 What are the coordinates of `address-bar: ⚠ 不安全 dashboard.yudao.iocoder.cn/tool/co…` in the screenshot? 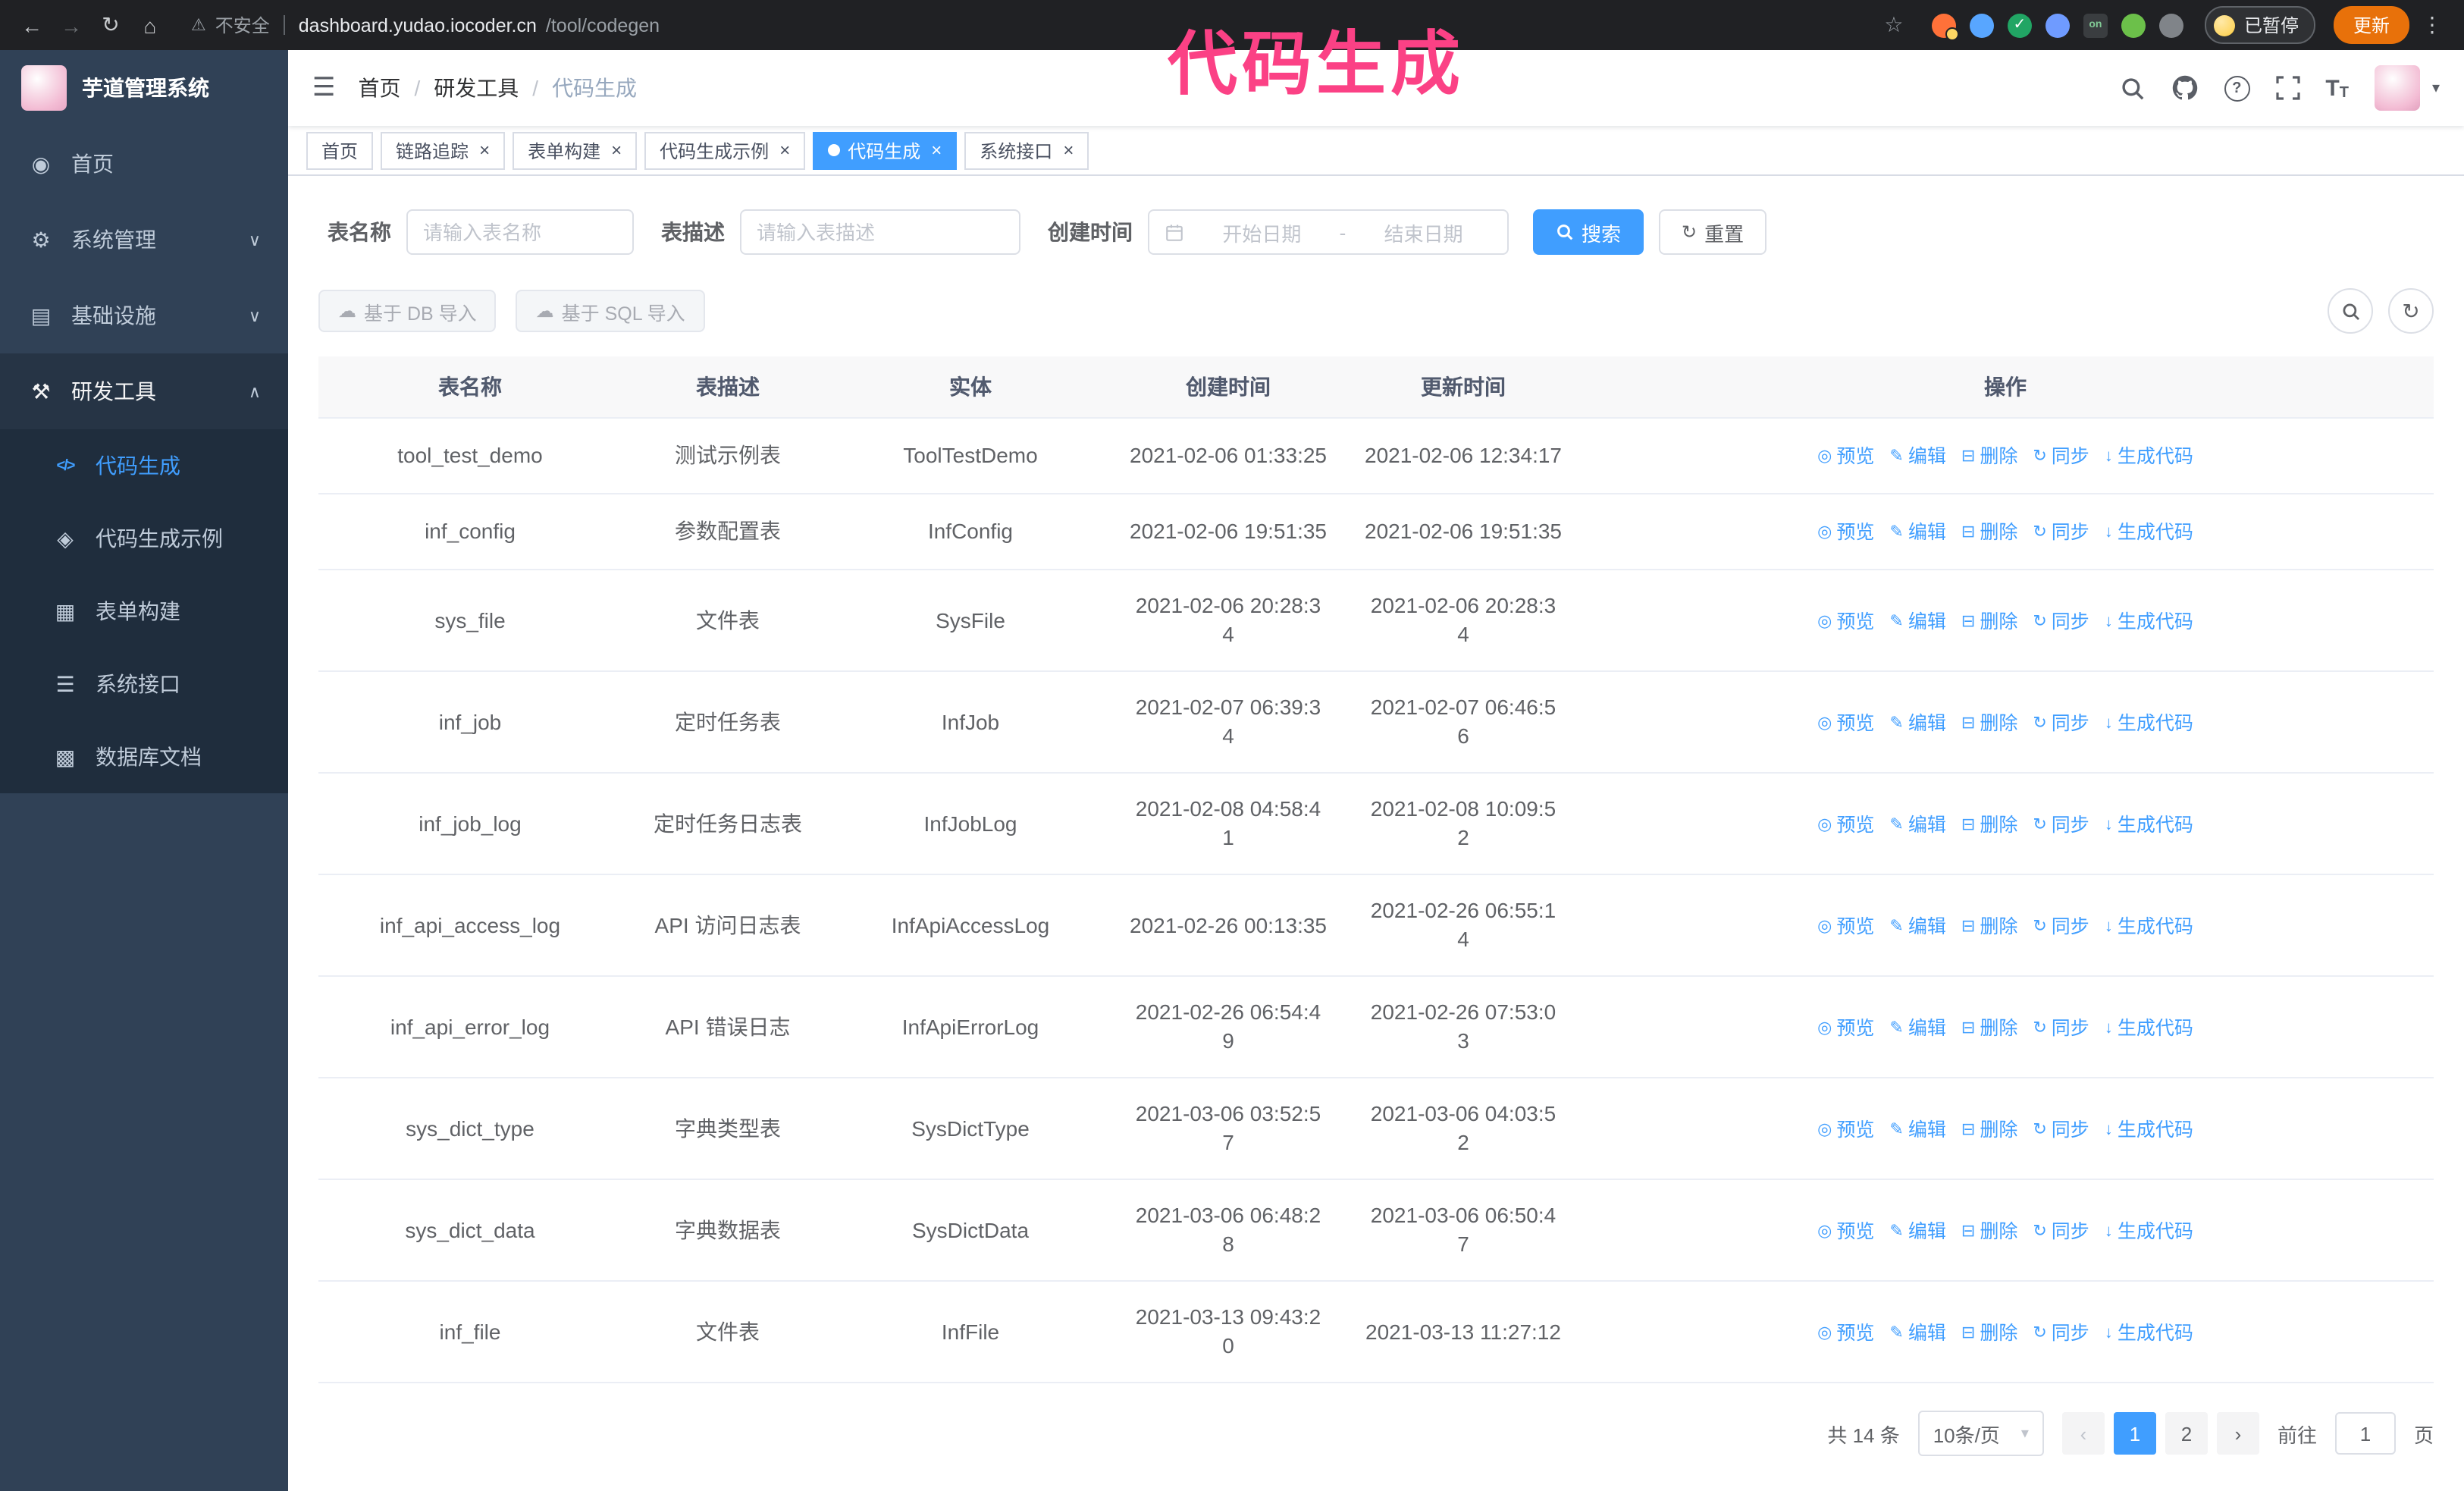 It's located at (1031, 25).